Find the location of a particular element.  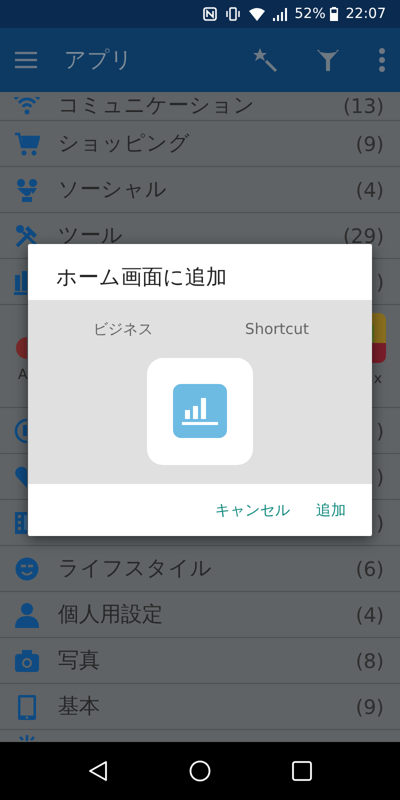

battery-percent: 52% is located at coordinates (310, 14).